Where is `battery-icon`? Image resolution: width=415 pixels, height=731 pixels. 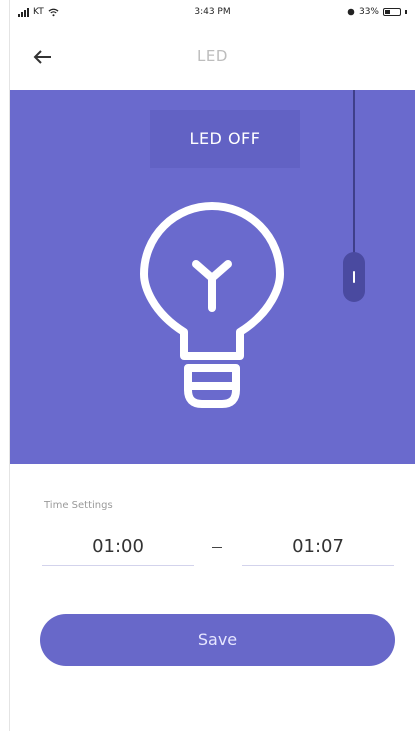 battery-icon is located at coordinates (392, 12).